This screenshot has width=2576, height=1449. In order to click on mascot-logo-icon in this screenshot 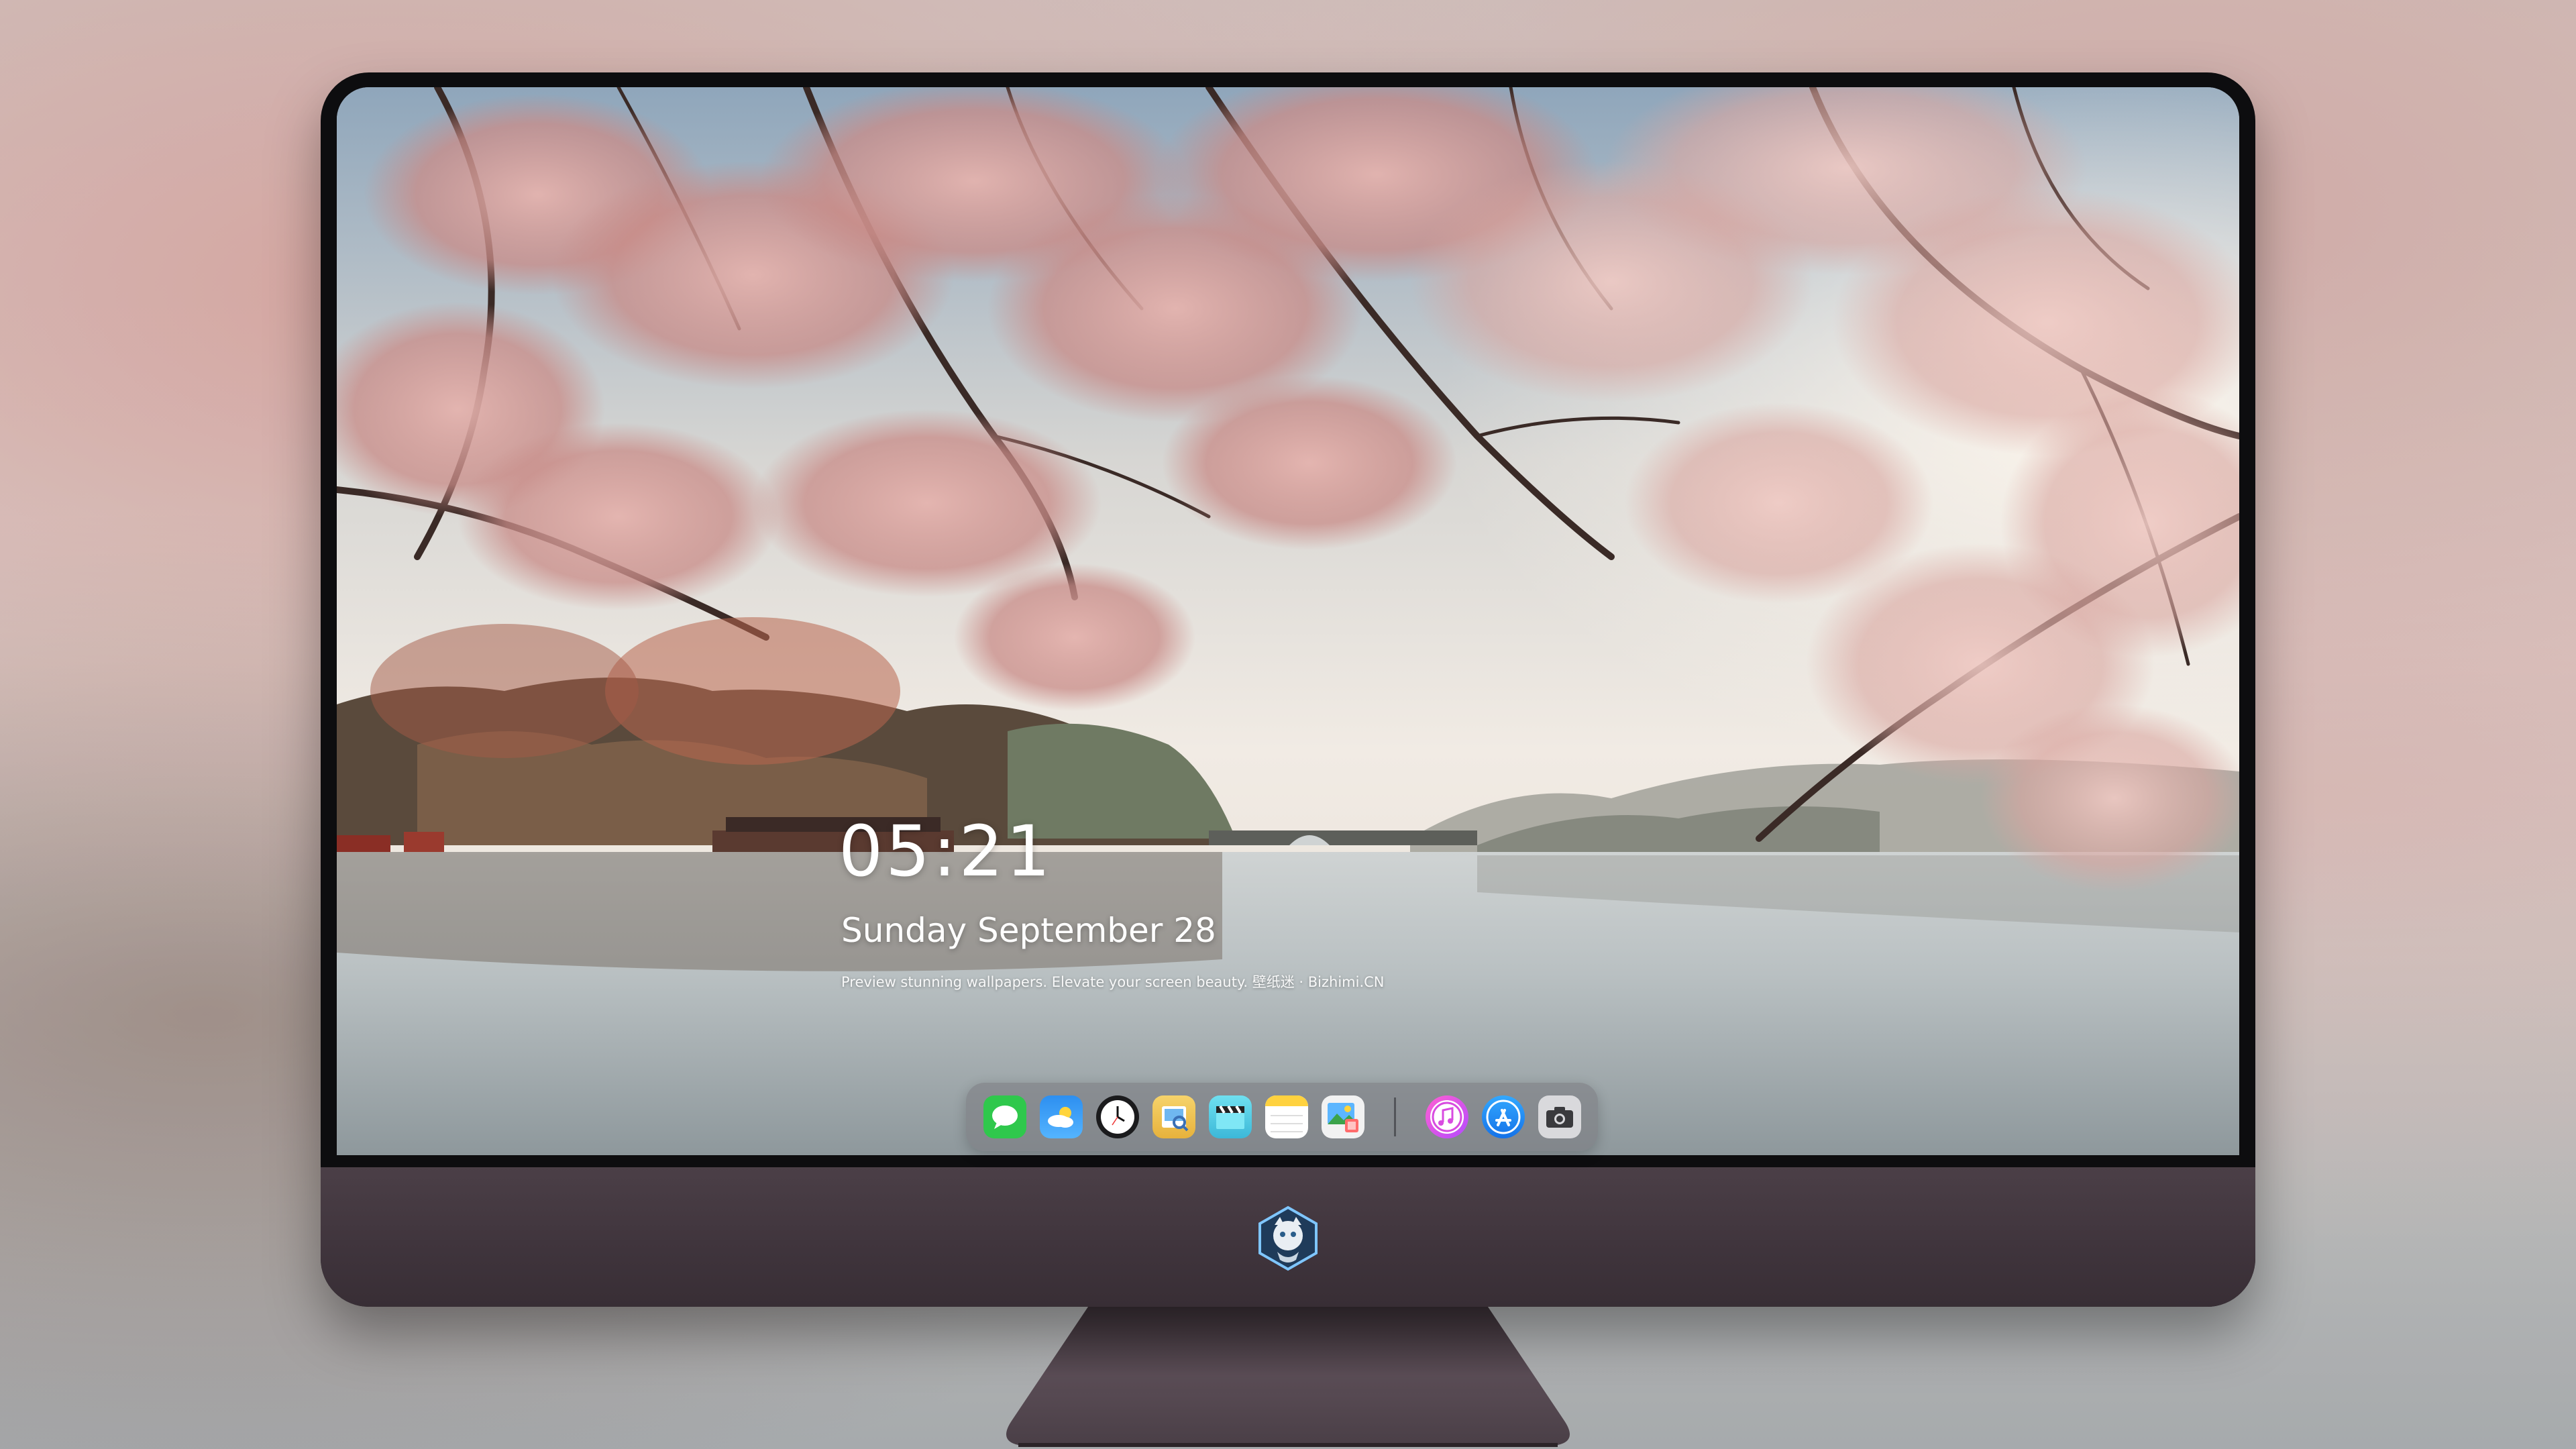, I will do `click(1288, 1238)`.